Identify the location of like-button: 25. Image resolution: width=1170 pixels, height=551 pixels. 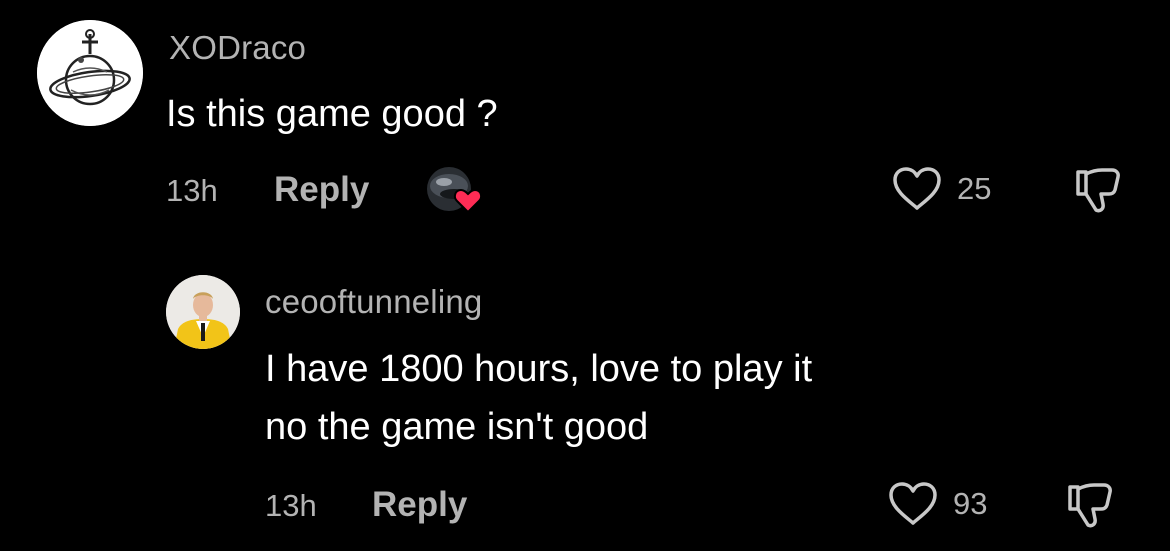
(941, 189).